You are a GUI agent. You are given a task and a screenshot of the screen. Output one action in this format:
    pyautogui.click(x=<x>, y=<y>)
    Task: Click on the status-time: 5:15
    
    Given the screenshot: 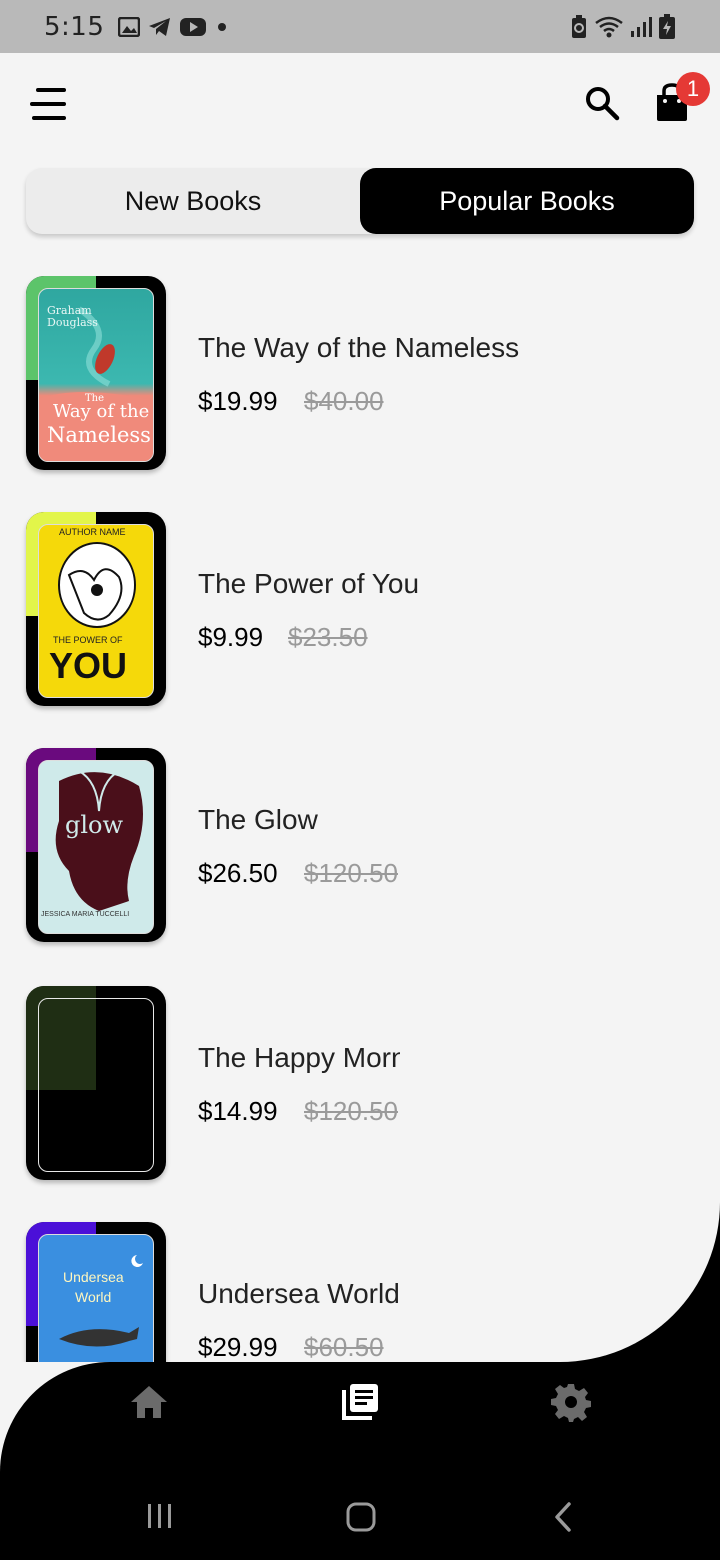 What is the action you would take?
    pyautogui.click(x=74, y=26)
    